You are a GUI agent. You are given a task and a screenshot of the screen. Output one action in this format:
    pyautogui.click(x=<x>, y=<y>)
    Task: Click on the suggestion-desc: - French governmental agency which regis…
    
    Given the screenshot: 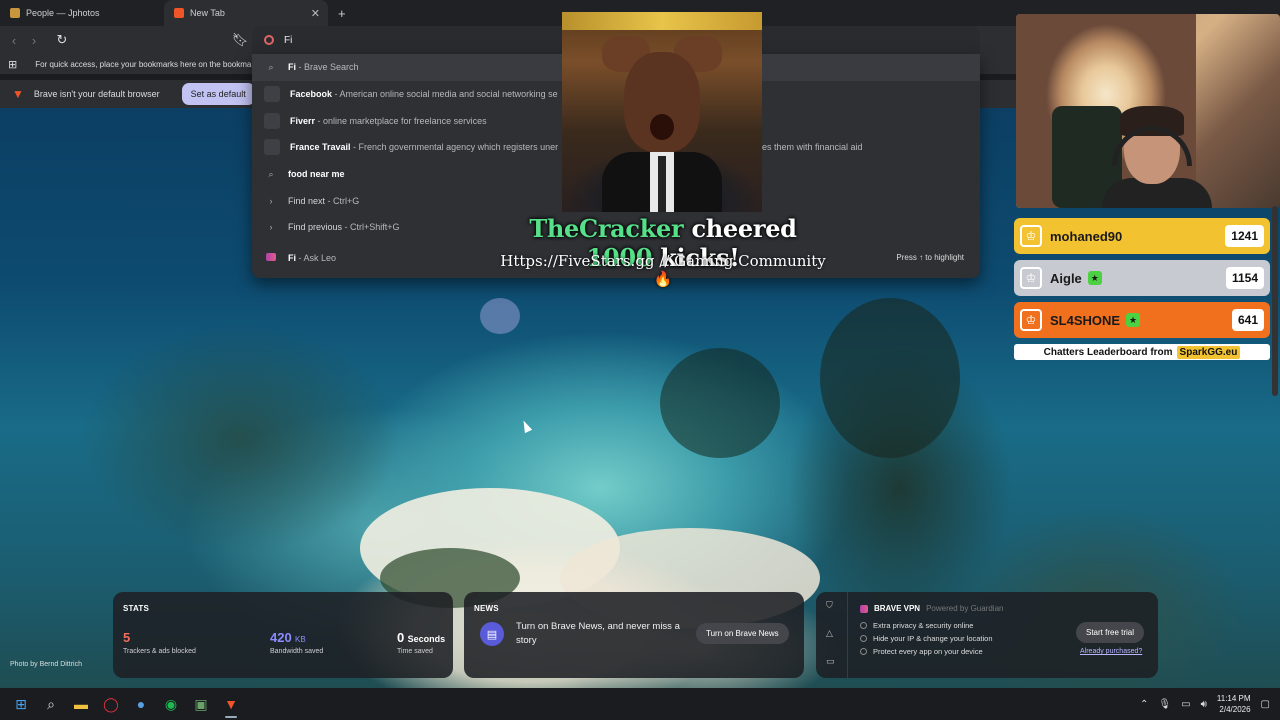 What is the action you would take?
    pyautogui.click(x=454, y=147)
    